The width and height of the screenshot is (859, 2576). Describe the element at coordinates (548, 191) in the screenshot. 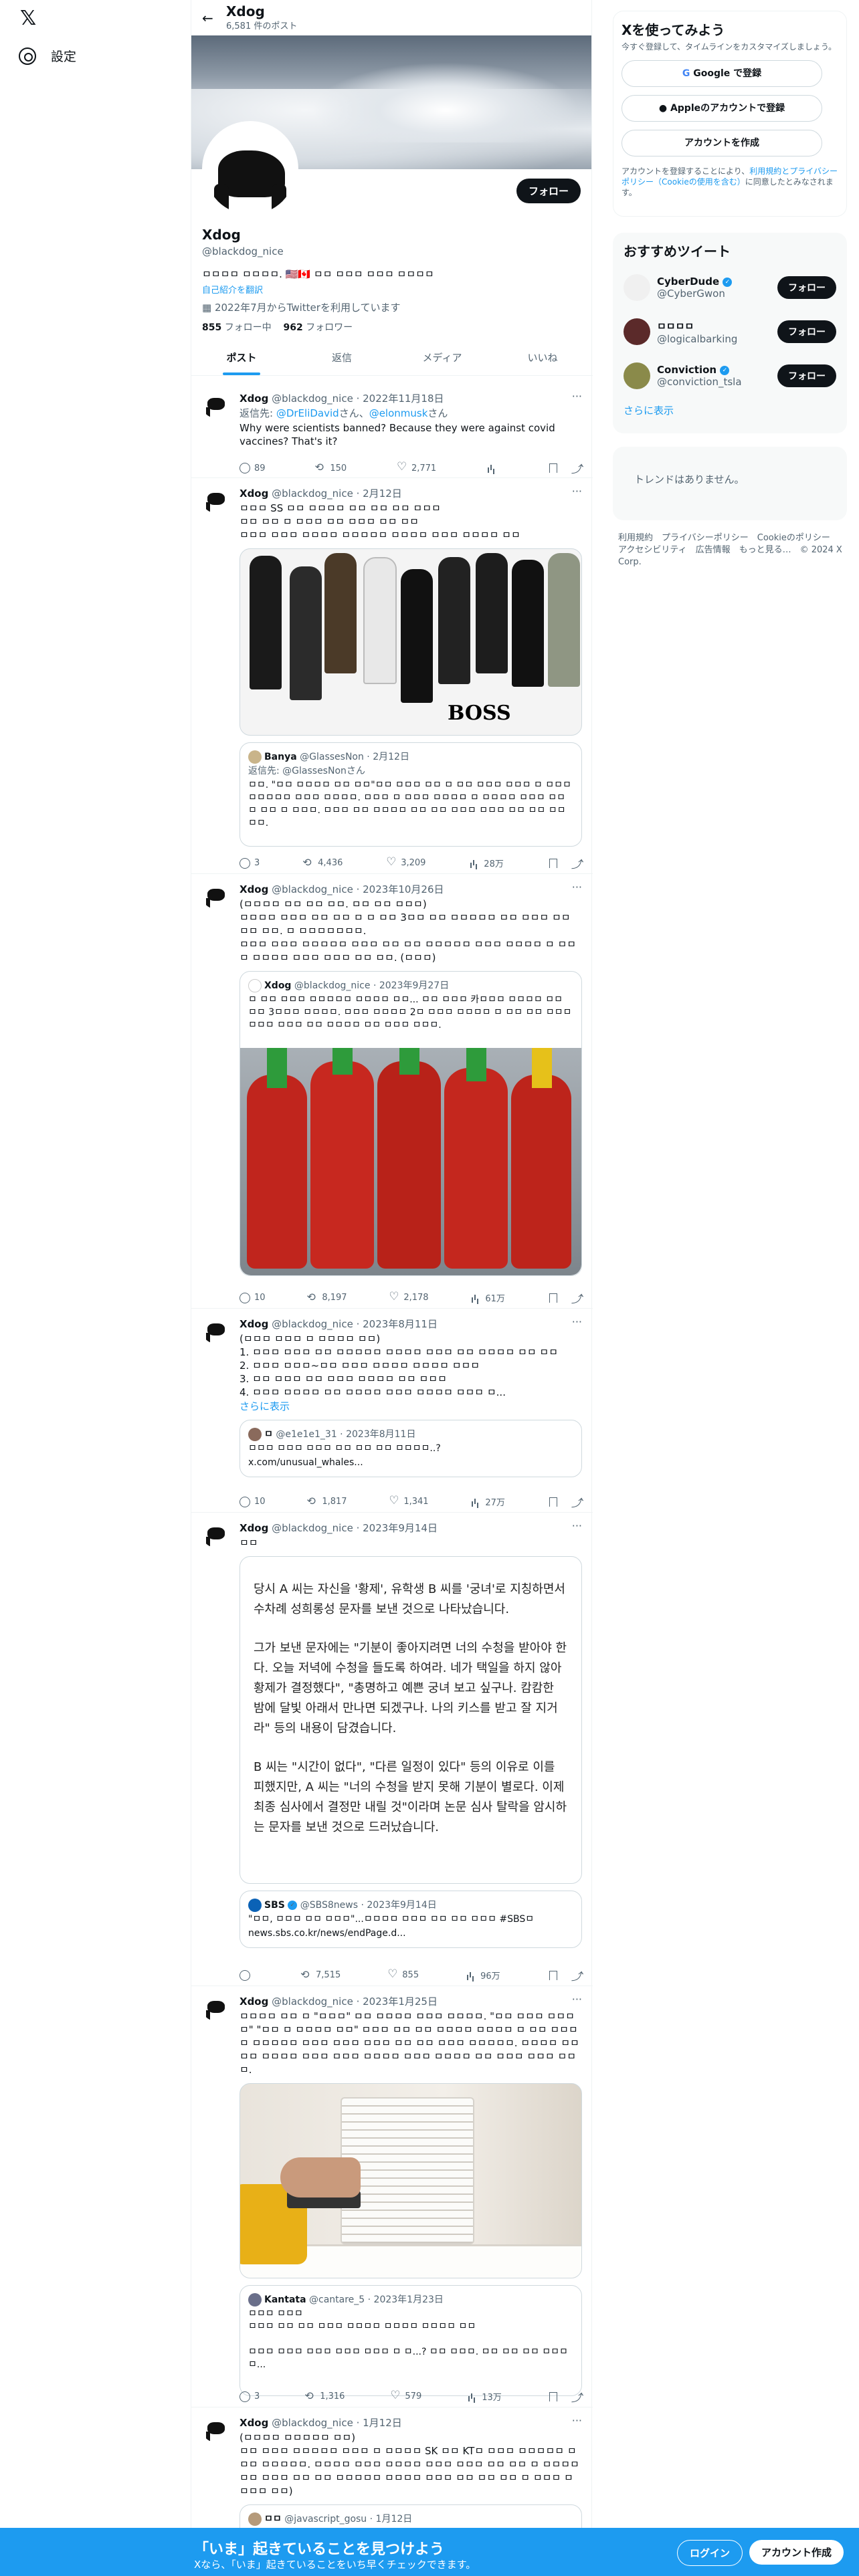

I see `profile-follow-button: フォロー` at that location.